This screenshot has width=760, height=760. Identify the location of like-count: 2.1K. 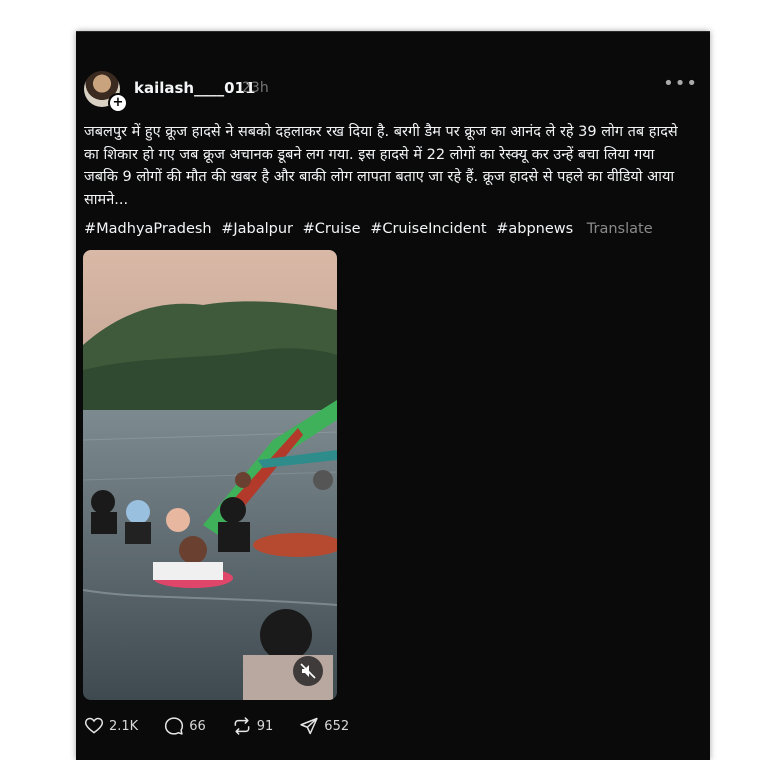
(124, 726).